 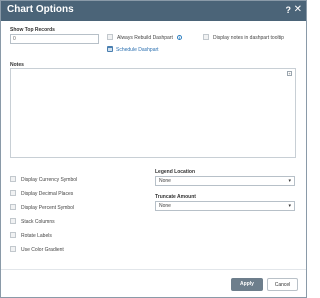 I want to click on calendar-icon, so click(x=110, y=49).